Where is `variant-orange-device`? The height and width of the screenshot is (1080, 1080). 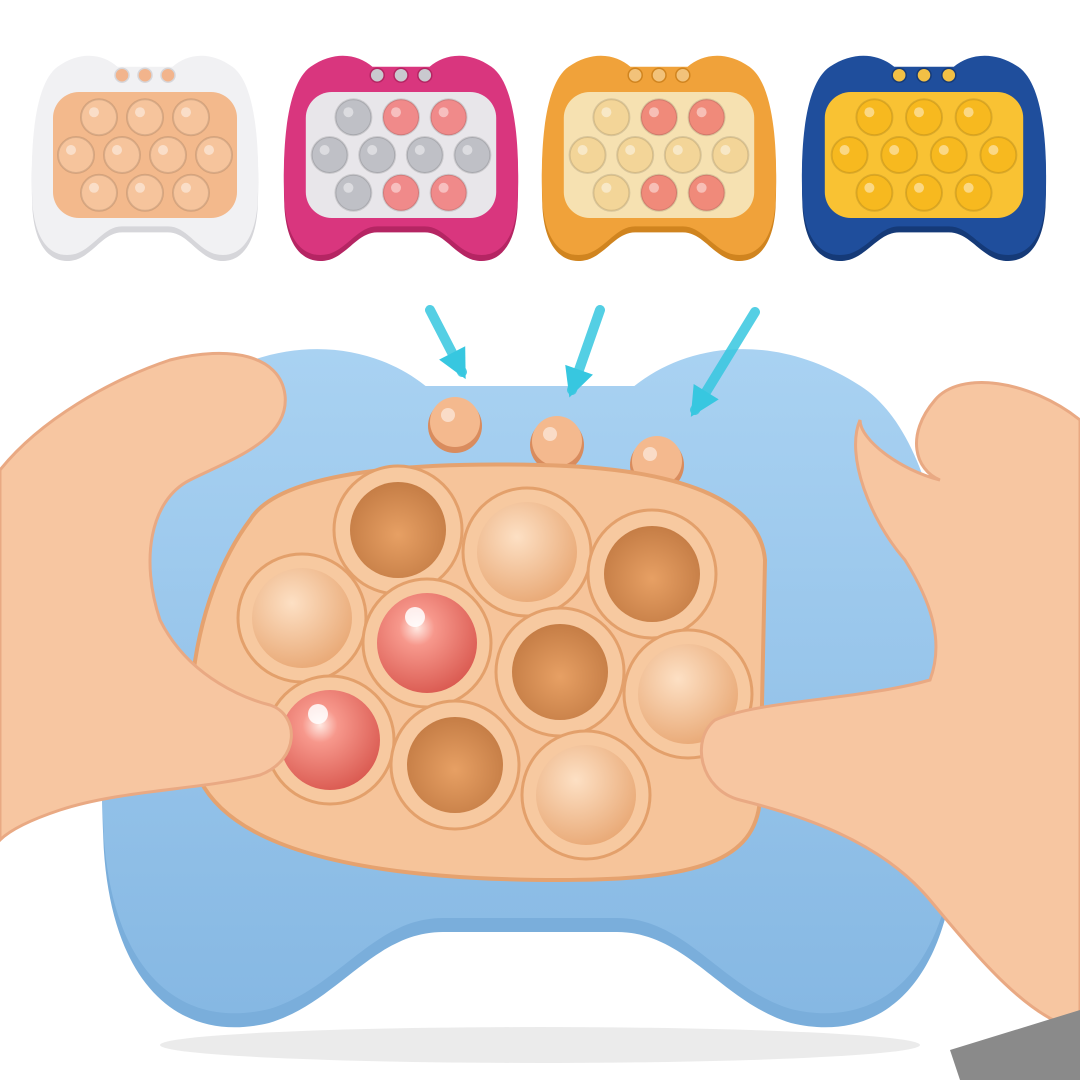 variant-orange-device is located at coordinates (659, 158).